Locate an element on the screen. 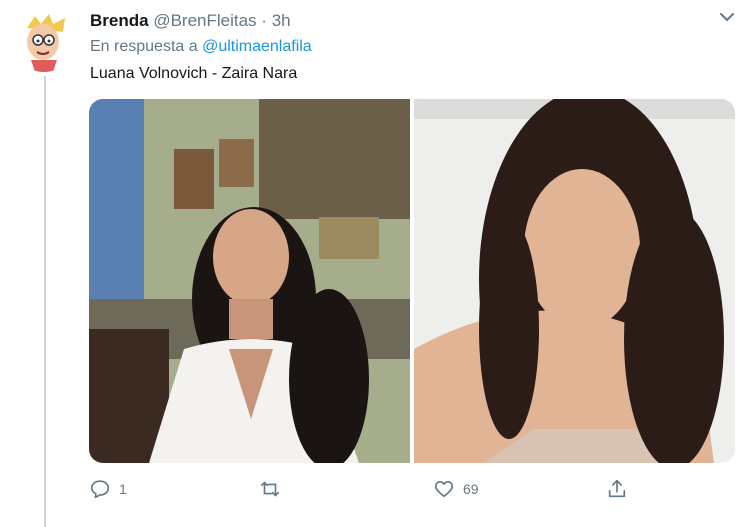  reply-prefix: En respuesta a is located at coordinates (144, 46).